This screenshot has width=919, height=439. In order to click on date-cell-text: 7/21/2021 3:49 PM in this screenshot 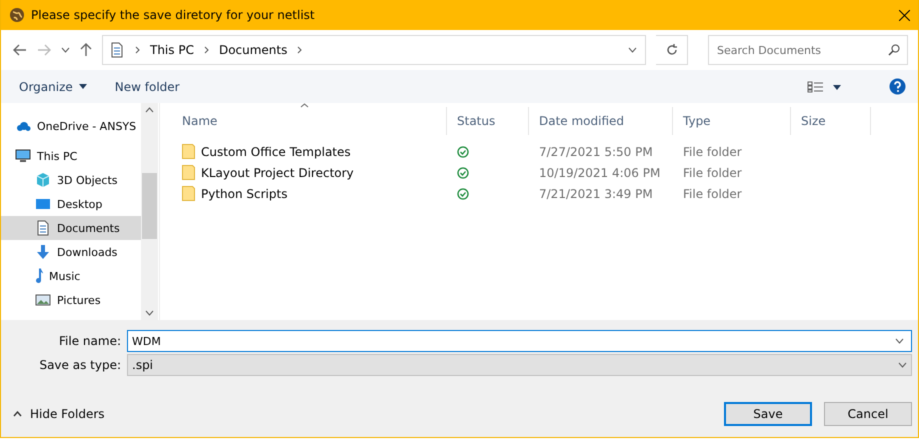, I will do `click(596, 194)`.